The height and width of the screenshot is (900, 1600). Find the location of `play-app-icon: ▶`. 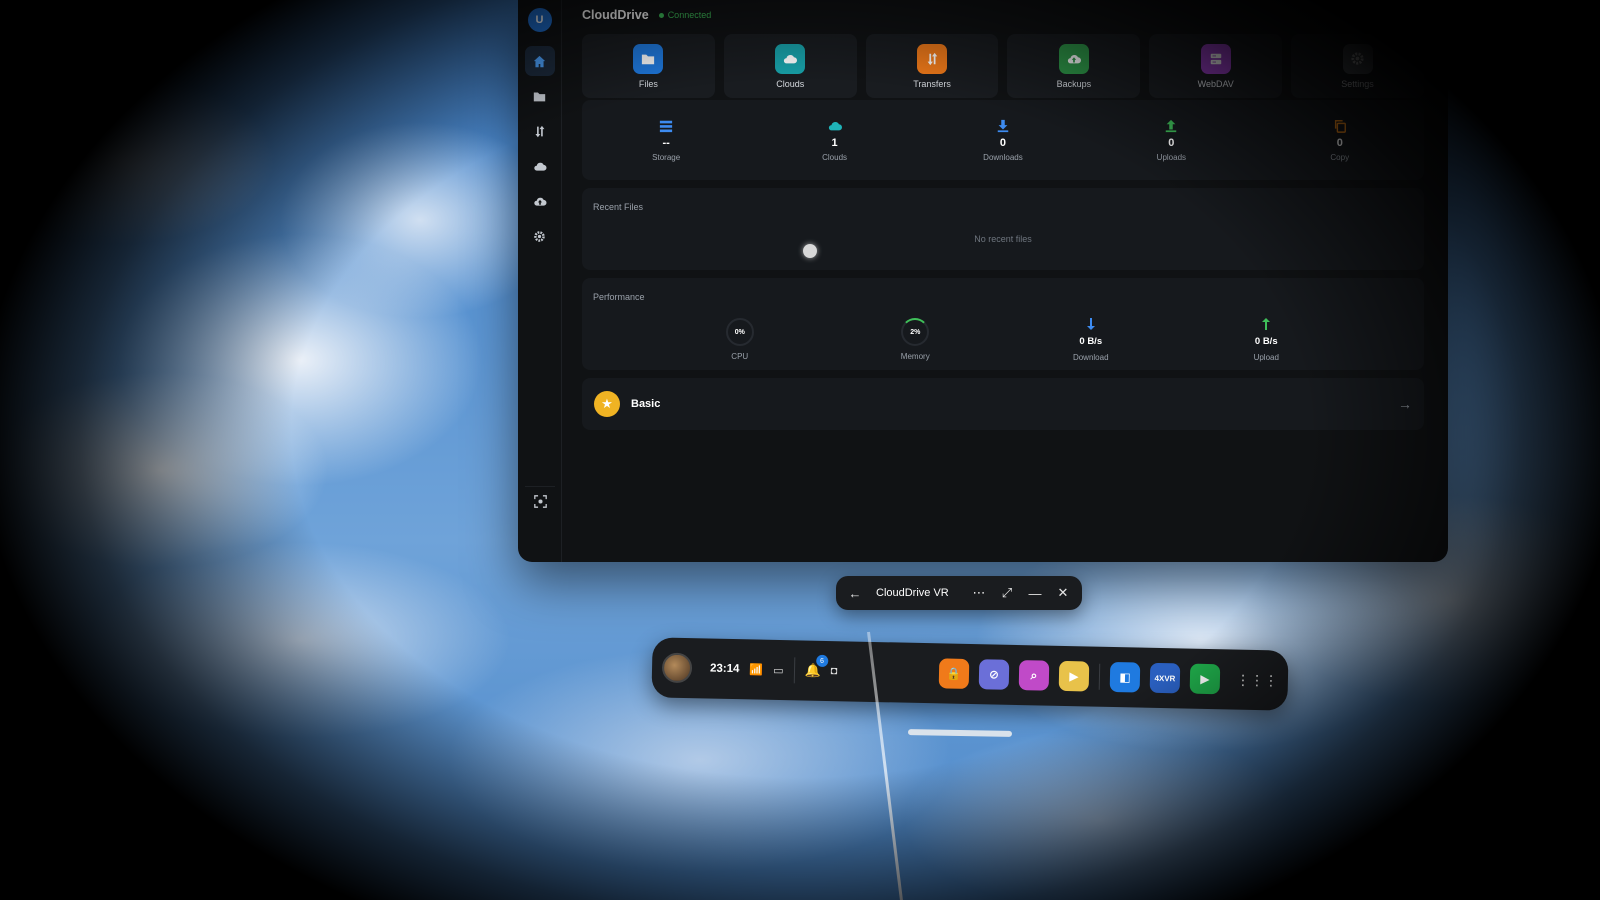

play-app-icon: ▶ is located at coordinates (1205, 679).